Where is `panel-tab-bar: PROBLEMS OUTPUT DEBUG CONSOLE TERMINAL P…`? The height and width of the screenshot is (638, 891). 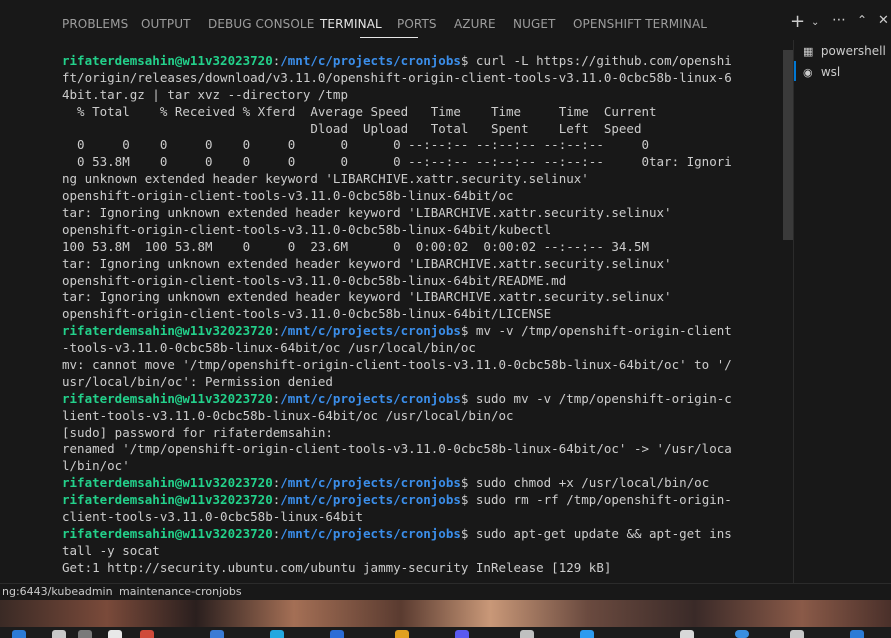
panel-tab-bar: PROBLEMS OUTPUT DEBUG CONSOLE TERMINAL P… is located at coordinates (417, 24).